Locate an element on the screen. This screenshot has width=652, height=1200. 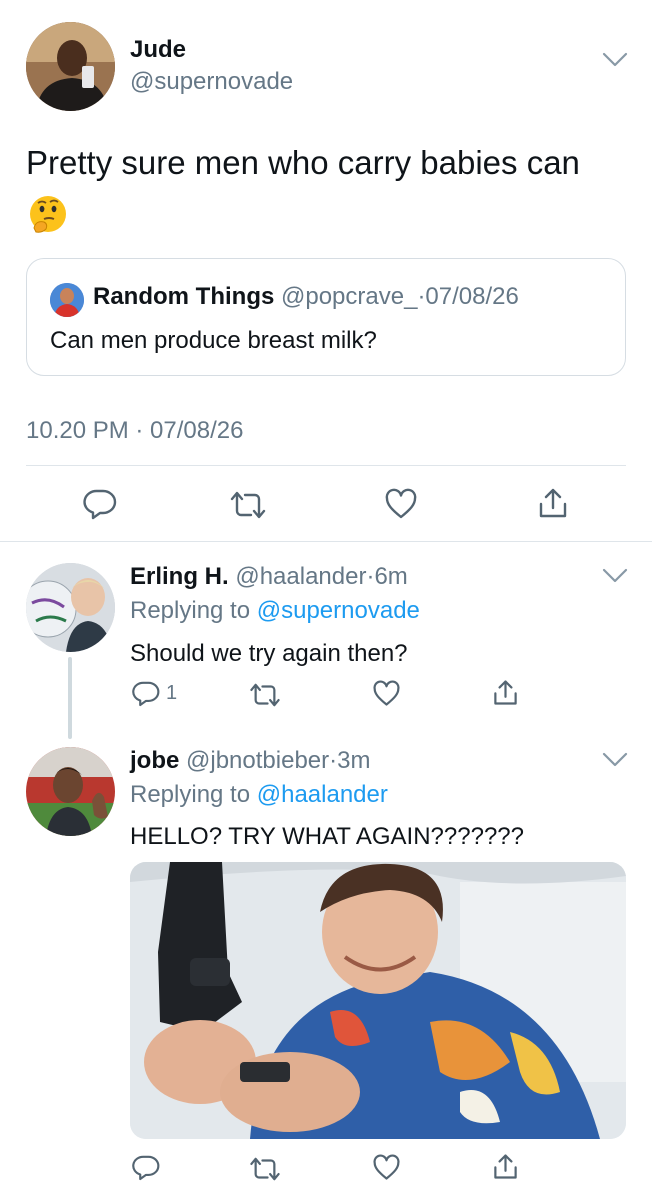
quoted-header: Random Things @popcrave_·07/08/26 is located at coordinates (306, 297).